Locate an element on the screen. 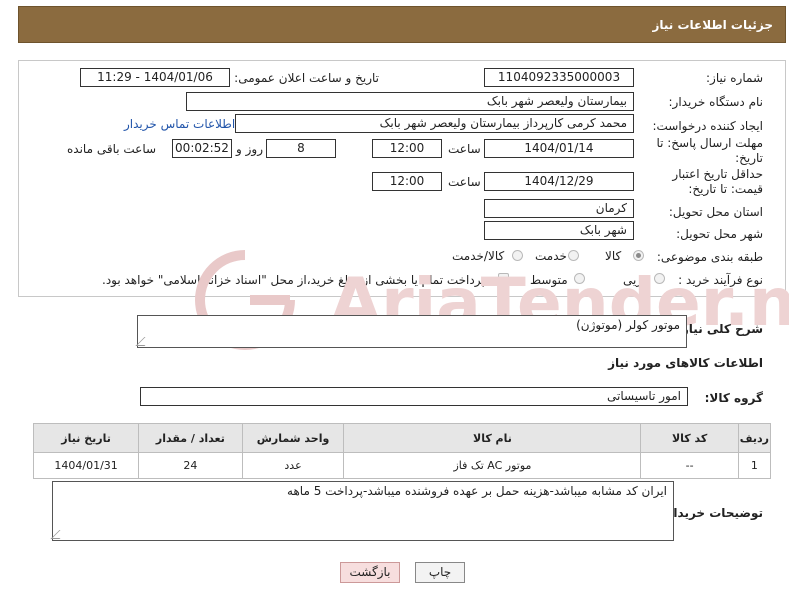  col-name-header: نام کالا is located at coordinates (492, 438).